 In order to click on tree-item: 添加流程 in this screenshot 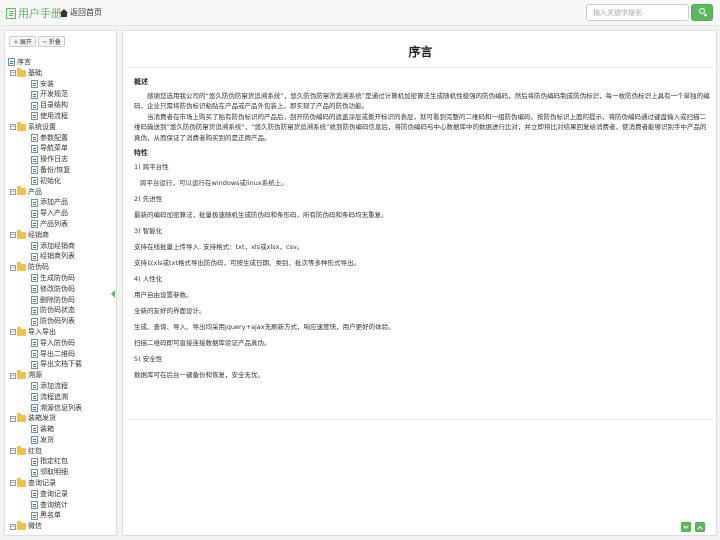, I will do `click(45, 386)`.